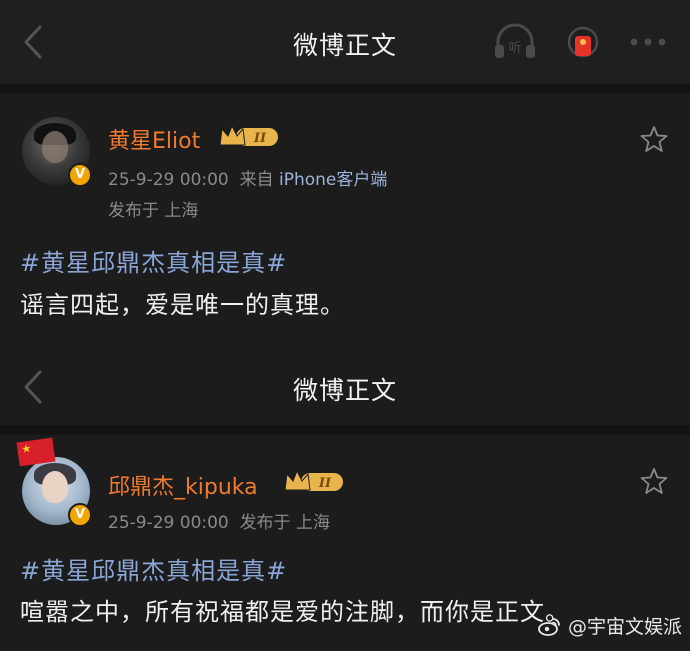 The height and width of the screenshot is (651, 690). I want to click on username: 邱鼎杰_kipuka, so click(183, 485).